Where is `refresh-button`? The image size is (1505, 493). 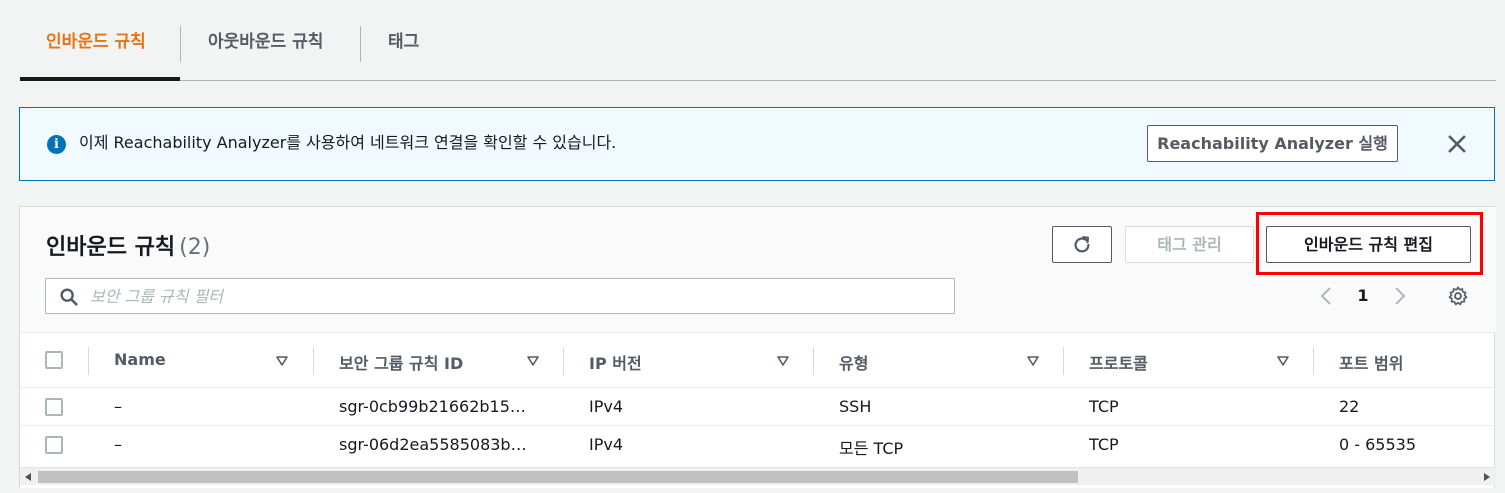 refresh-button is located at coordinates (1082, 244).